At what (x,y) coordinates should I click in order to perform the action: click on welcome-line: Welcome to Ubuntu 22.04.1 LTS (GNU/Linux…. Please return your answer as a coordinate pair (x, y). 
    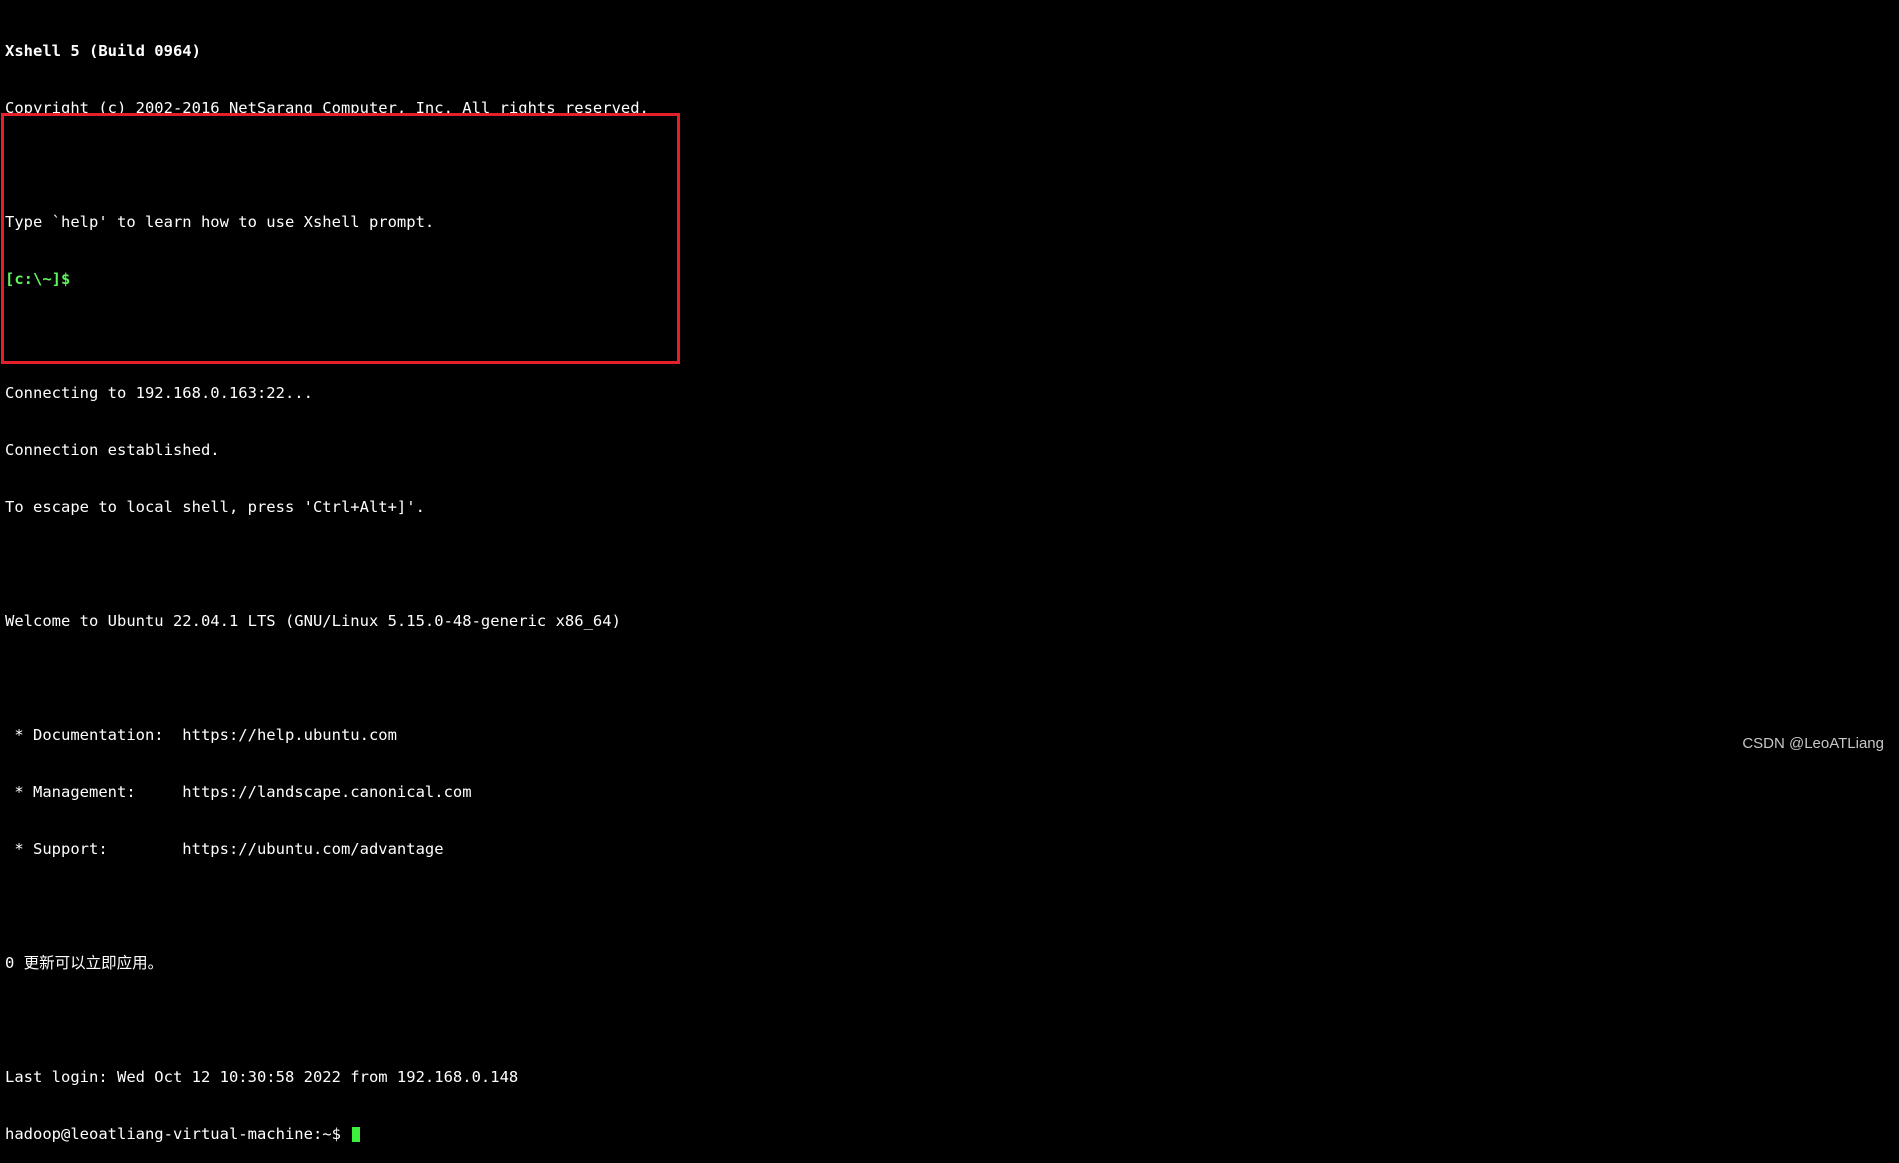
    Looking at the image, I should click on (313, 621).